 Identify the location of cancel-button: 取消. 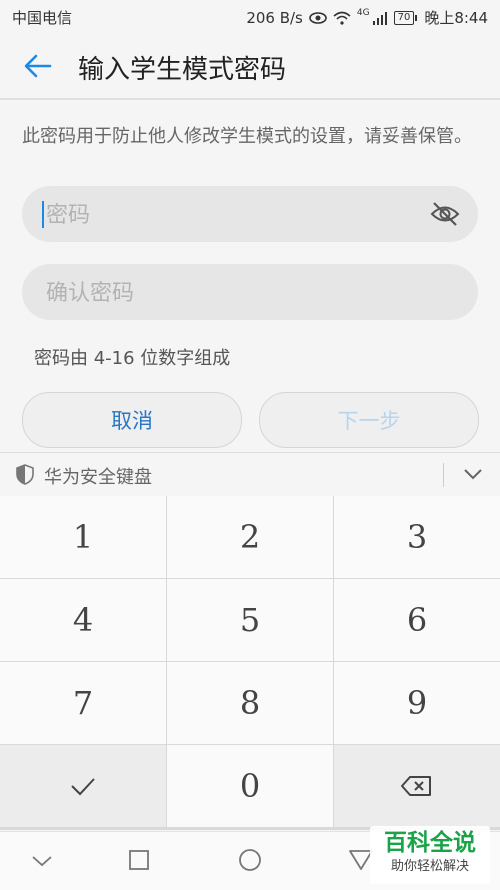
(132, 420).